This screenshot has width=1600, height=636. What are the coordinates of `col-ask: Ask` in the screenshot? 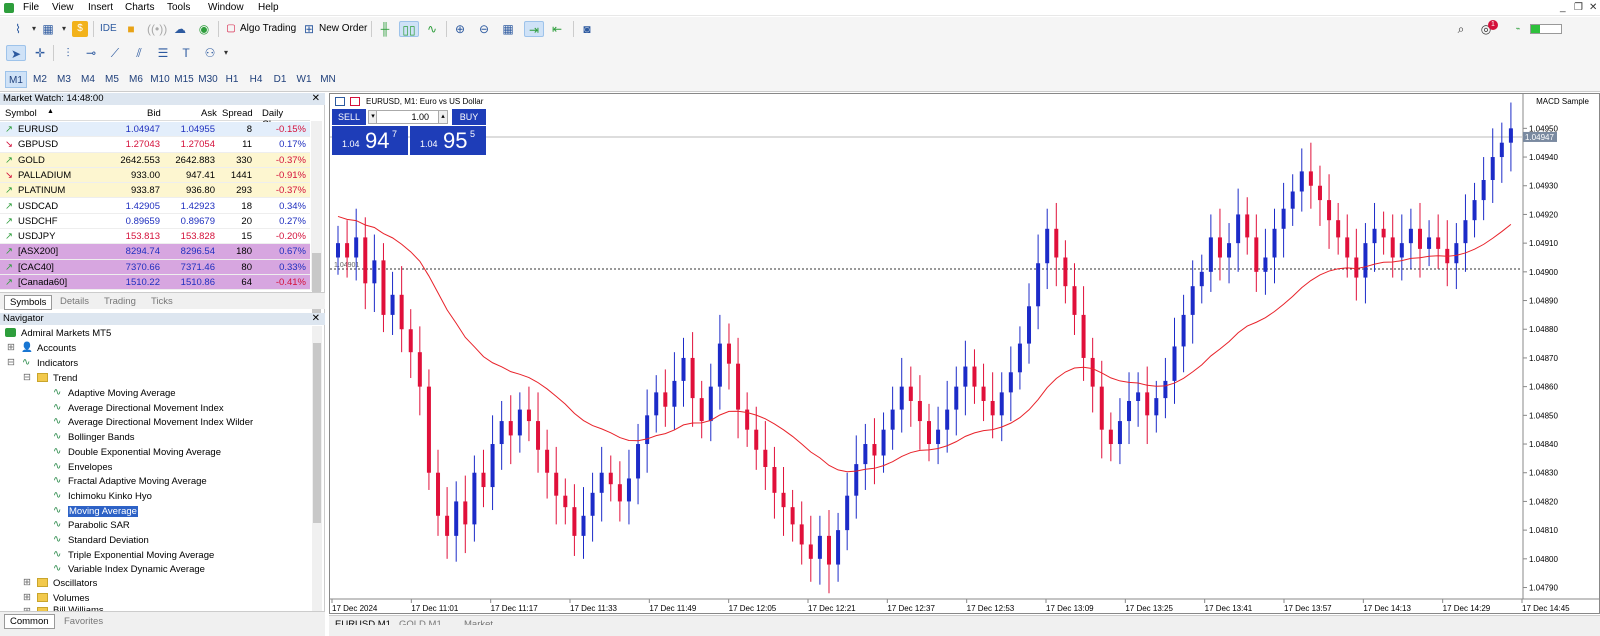 It's located at (209, 113).